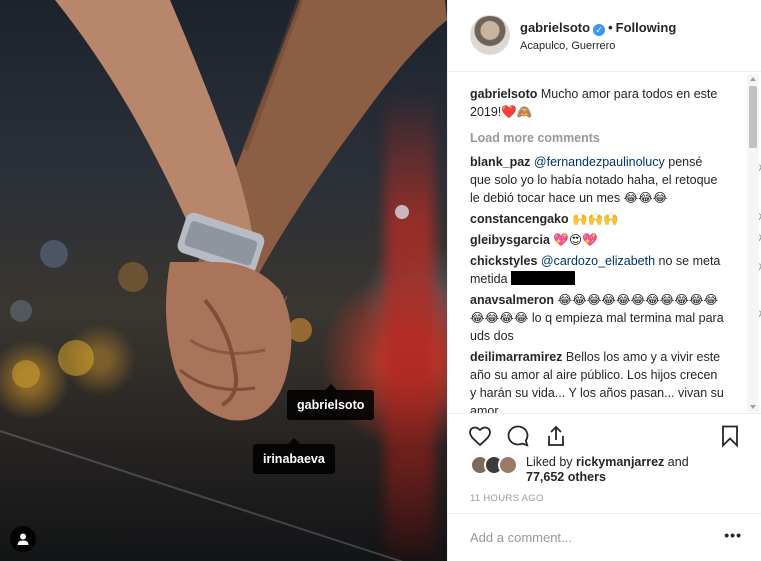 The image size is (761, 561). What do you see at coordinates (595, 219) in the screenshot?
I see `comment-text: 🙌🙌🙌` at bounding box center [595, 219].